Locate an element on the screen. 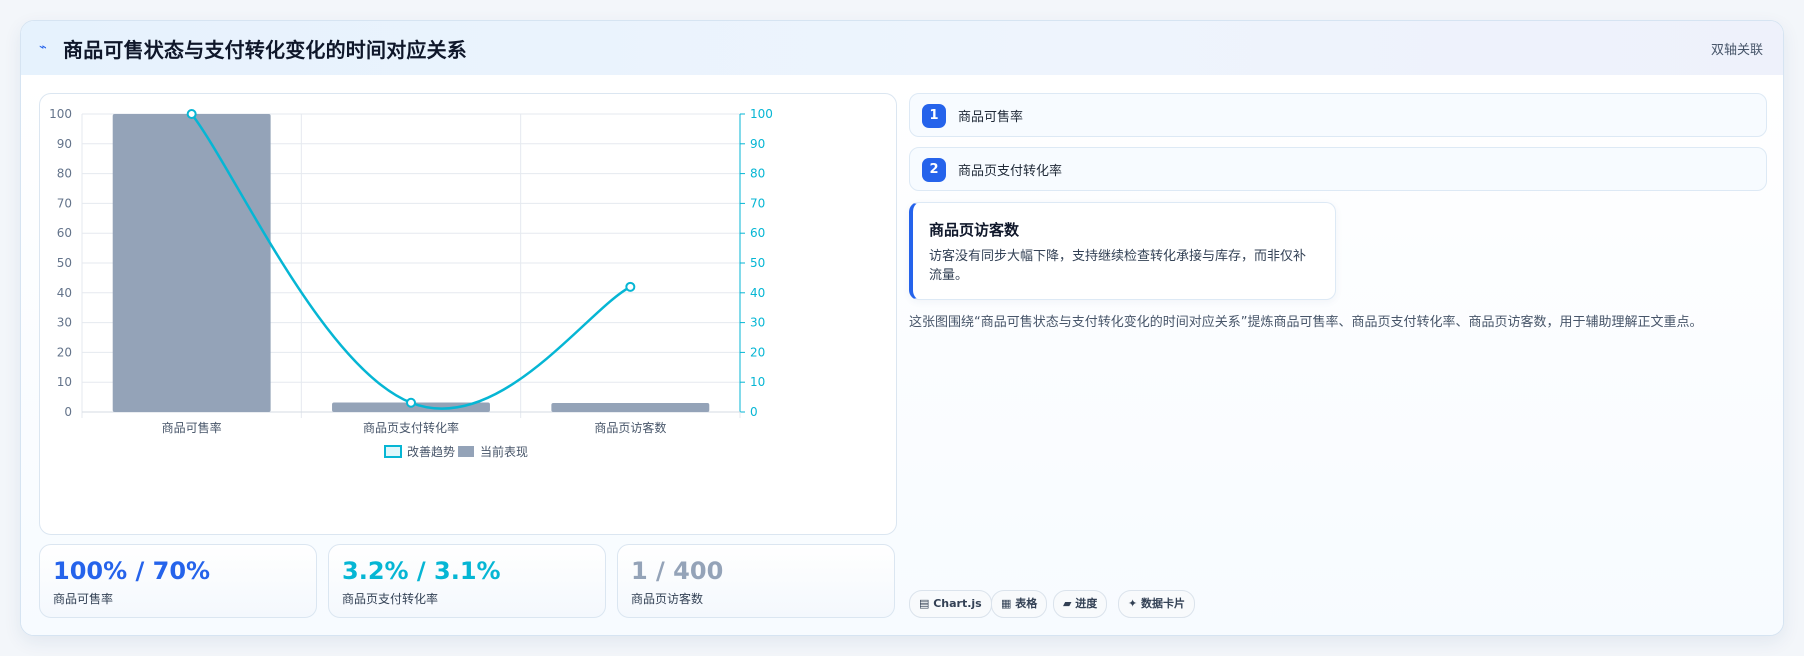 The width and height of the screenshot is (1804, 656). legend-swatch-current is located at coordinates (466, 451).